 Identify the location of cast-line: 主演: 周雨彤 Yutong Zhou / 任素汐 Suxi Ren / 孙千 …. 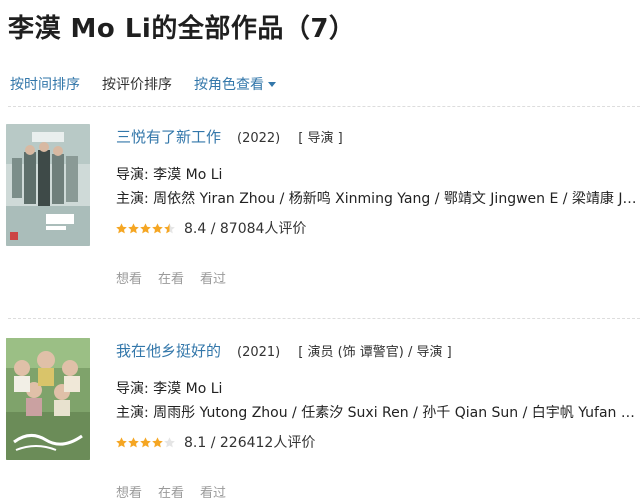
(377, 413).